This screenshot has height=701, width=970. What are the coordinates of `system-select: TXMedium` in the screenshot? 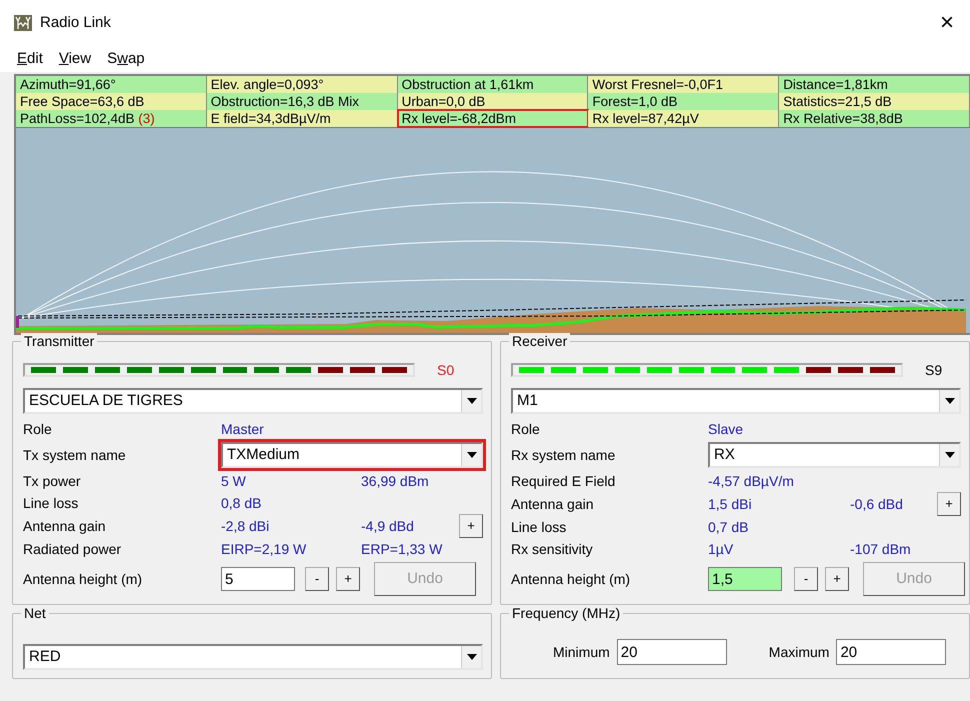 It's located at (352, 455).